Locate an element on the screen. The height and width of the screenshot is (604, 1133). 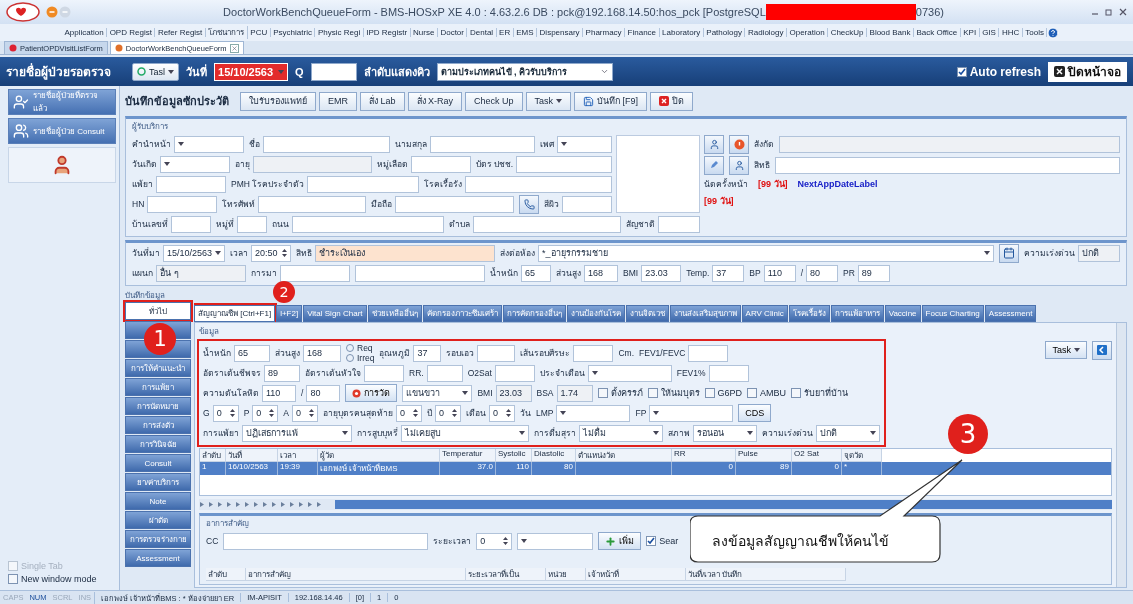
tab: การคัดกรองอื่นๆ is located at coordinates (534, 313).